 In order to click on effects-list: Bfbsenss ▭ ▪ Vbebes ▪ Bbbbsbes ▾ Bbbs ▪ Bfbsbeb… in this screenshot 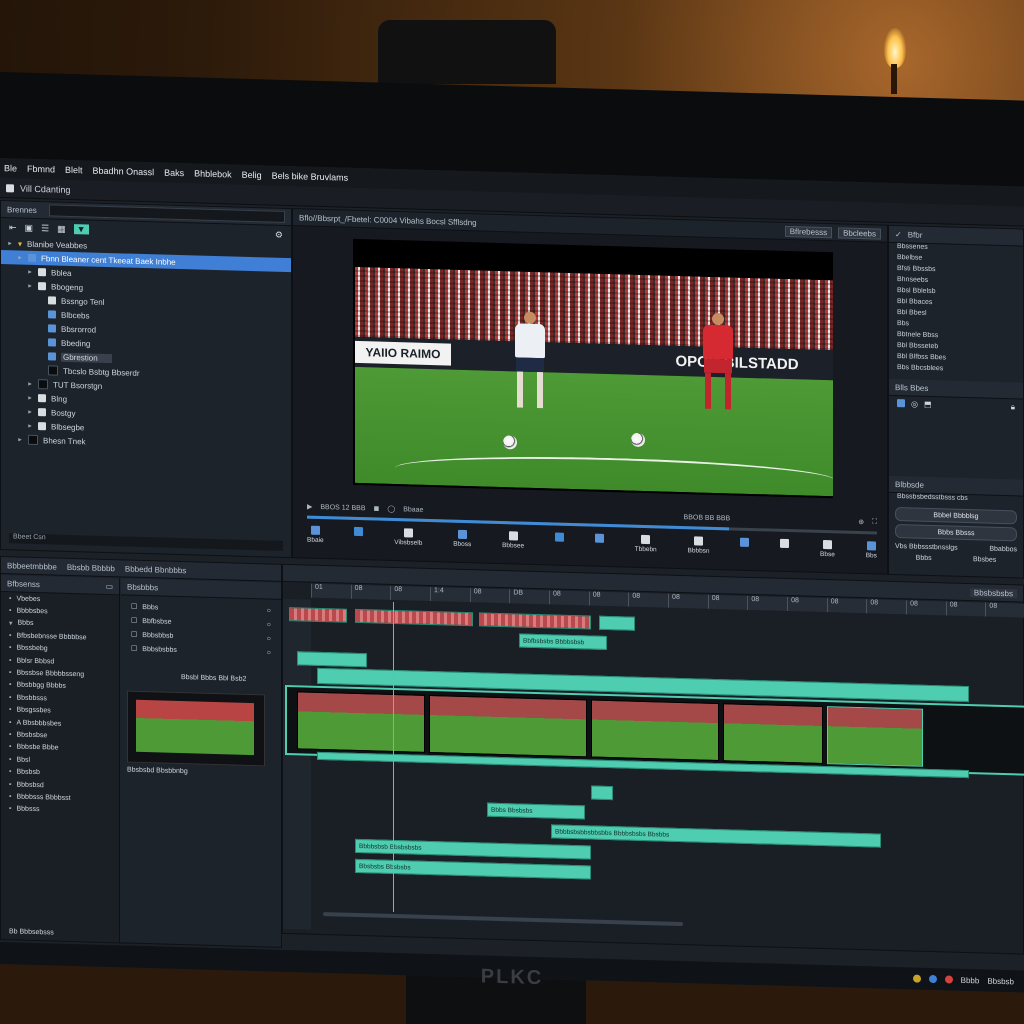, I will do `click(60, 759)`.